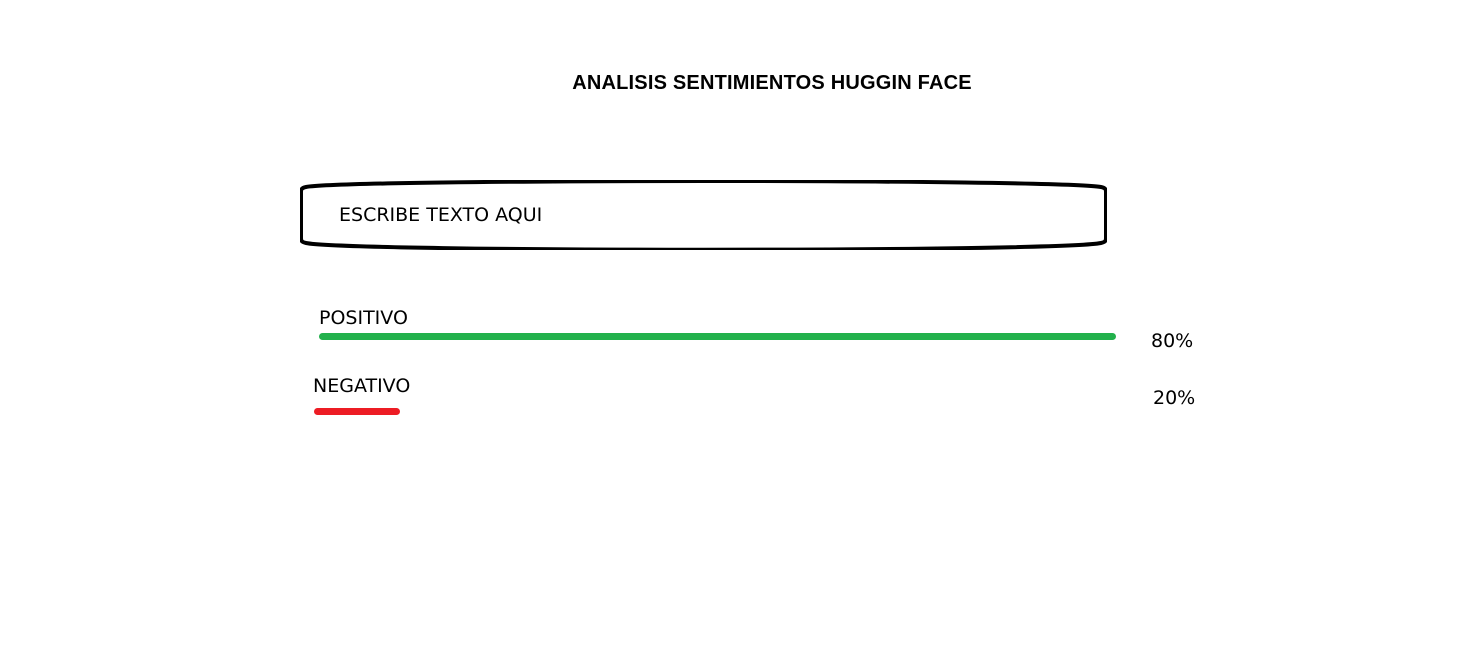 This screenshot has width=1457, height=663. What do you see at coordinates (717, 336) in the screenshot?
I see `positive-score-bar` at bounding box center [717, 336].